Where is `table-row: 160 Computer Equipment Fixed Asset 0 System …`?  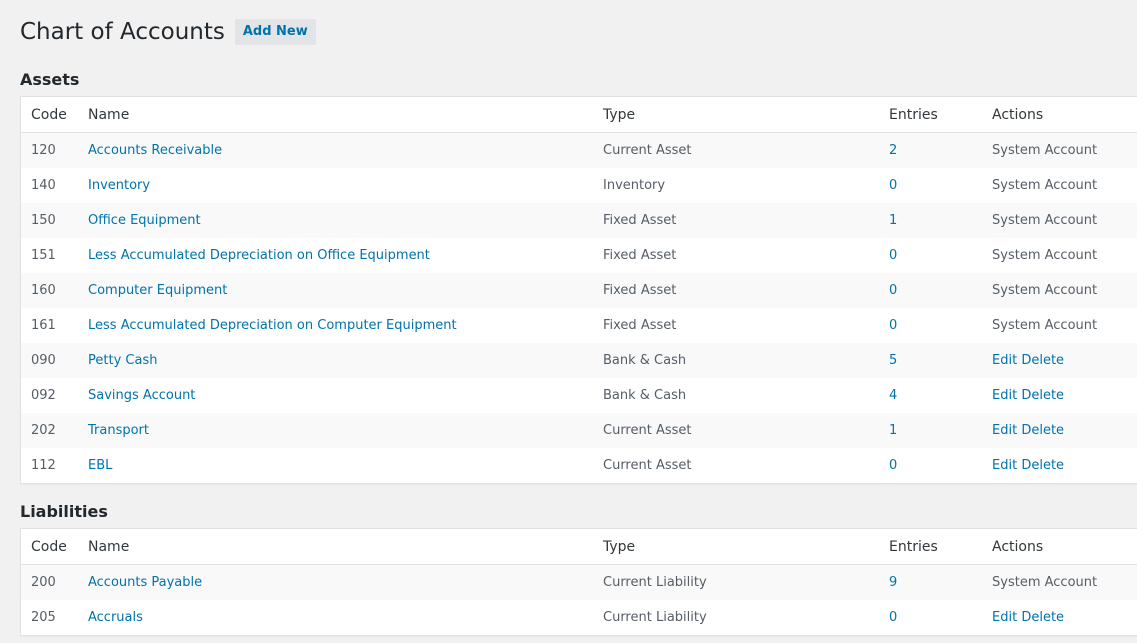
table-row: 160 Computer Equipment Fixed Asset 0 System … is located at coordinates (579, 290).